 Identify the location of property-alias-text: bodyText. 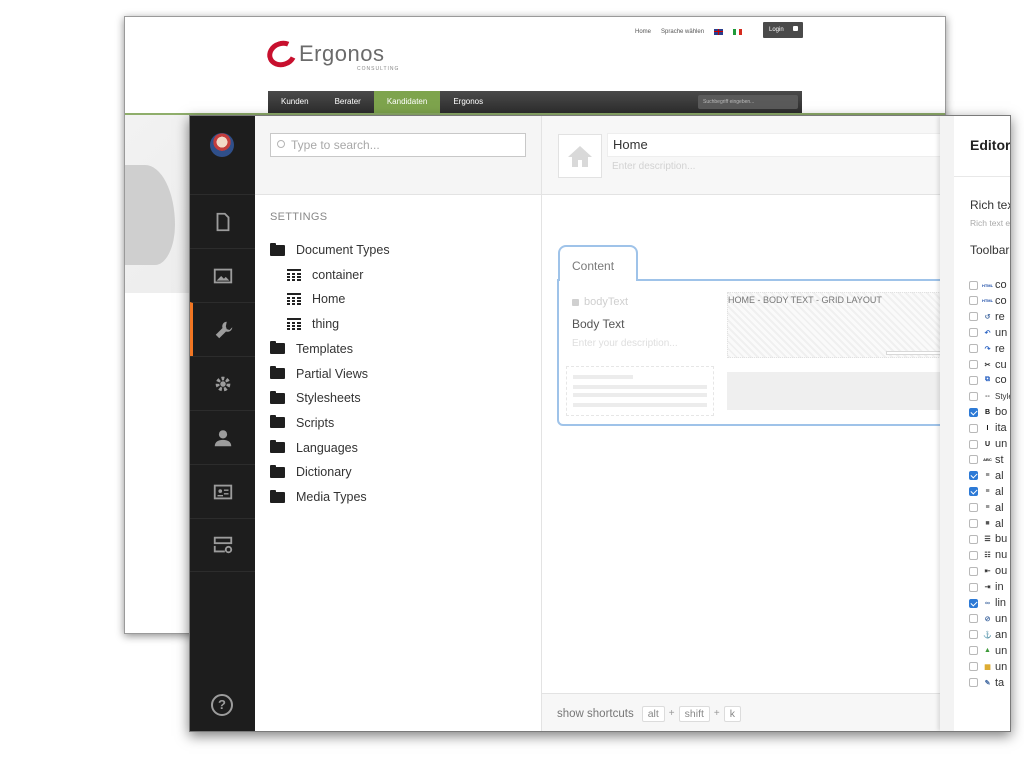
(606, 302).